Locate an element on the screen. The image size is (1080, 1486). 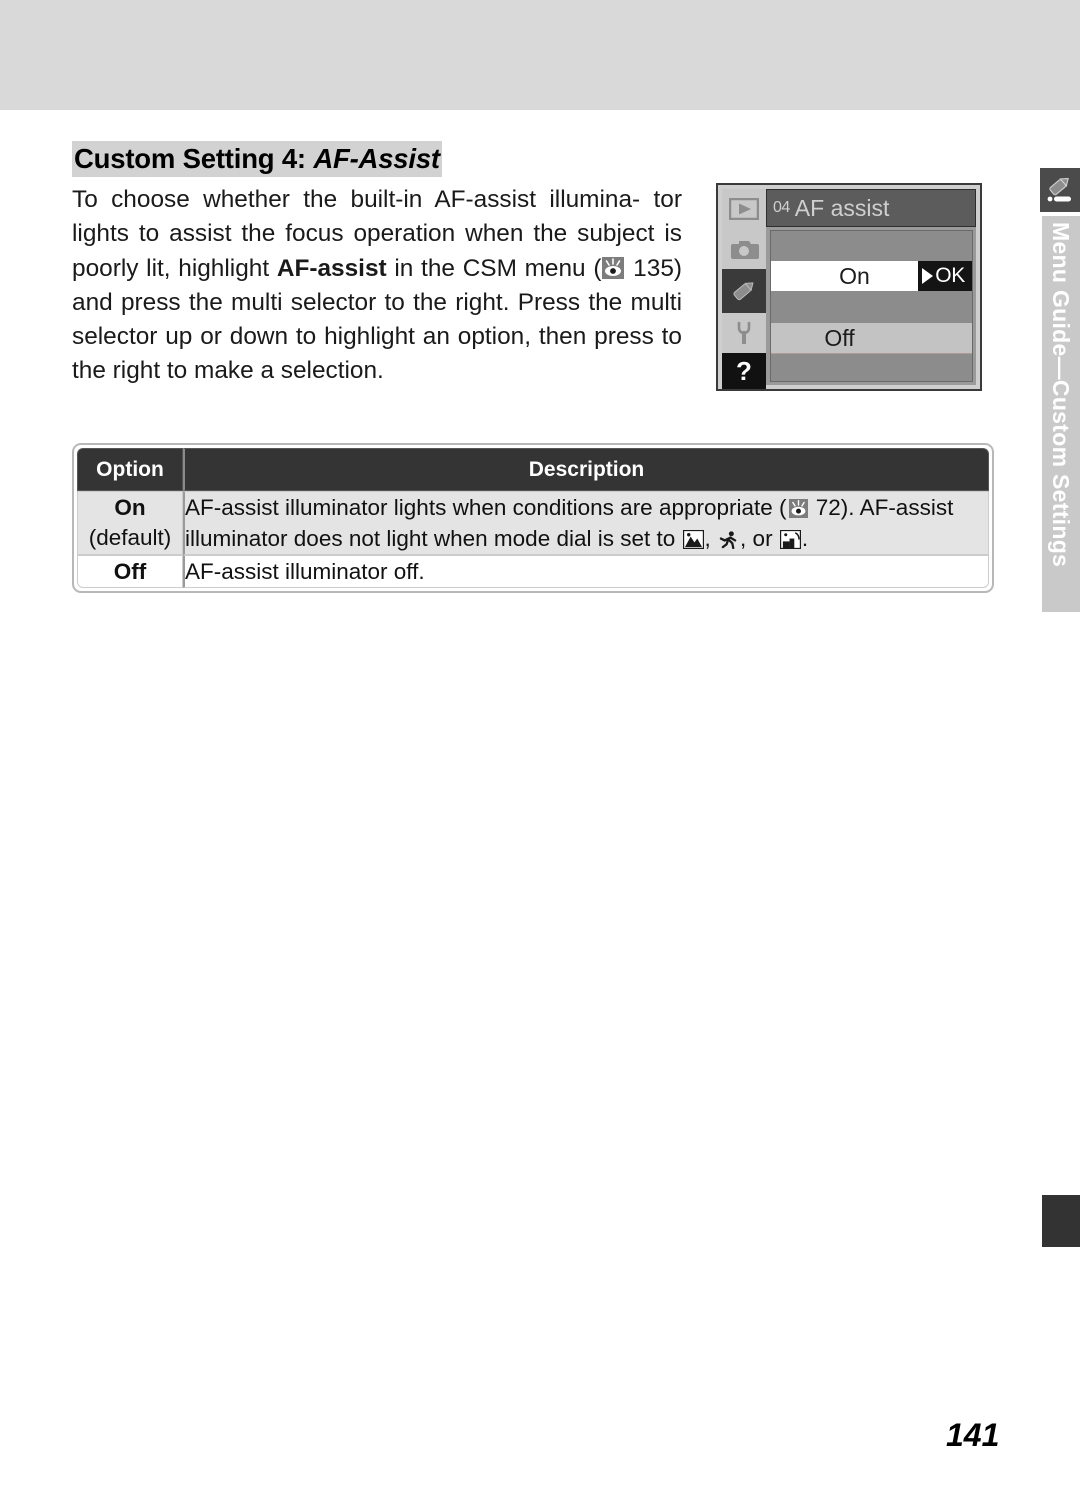
lcd-ok-badge: OK is located at coordinates (945, 276).